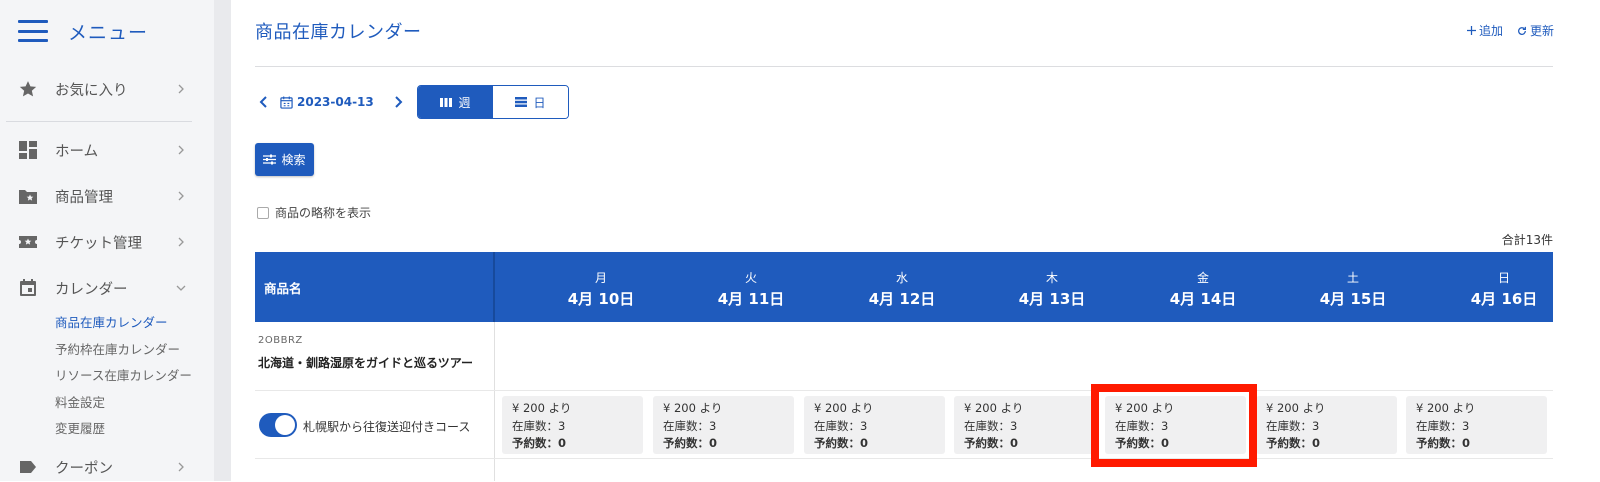  What do you see at coordinates (1174, 425) in the screenshot?
I see `highlight-box` at bounding box center [1174, 425].